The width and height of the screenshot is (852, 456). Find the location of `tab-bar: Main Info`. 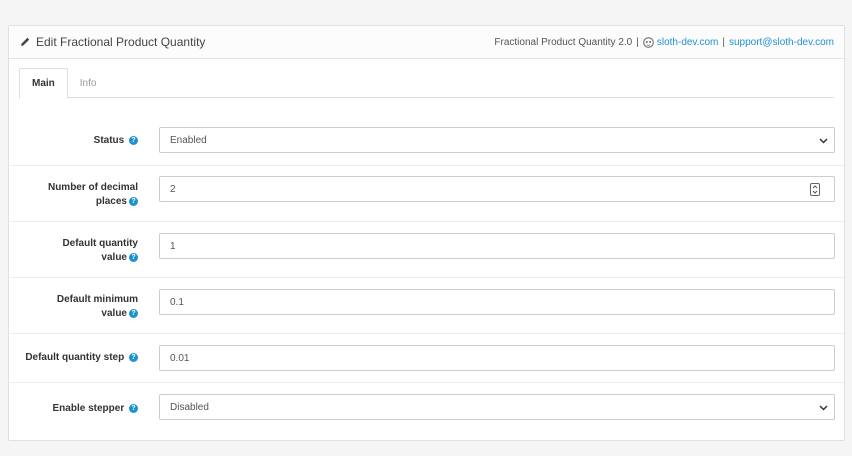

tab-bar: Main Info is located at coordinates (426, 83).